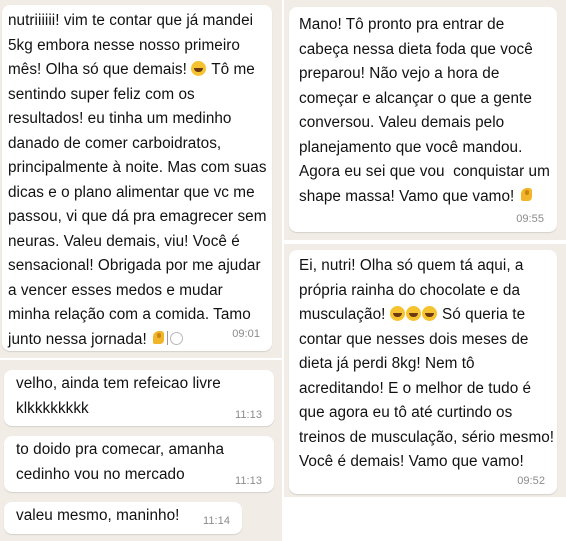 The image size is (566, 541). What do you see at coordinates (124, 241) in the screenshot?
I see `message-line: neuras. Valeu demais, viu! Você é` at bounding box center [124, 241].